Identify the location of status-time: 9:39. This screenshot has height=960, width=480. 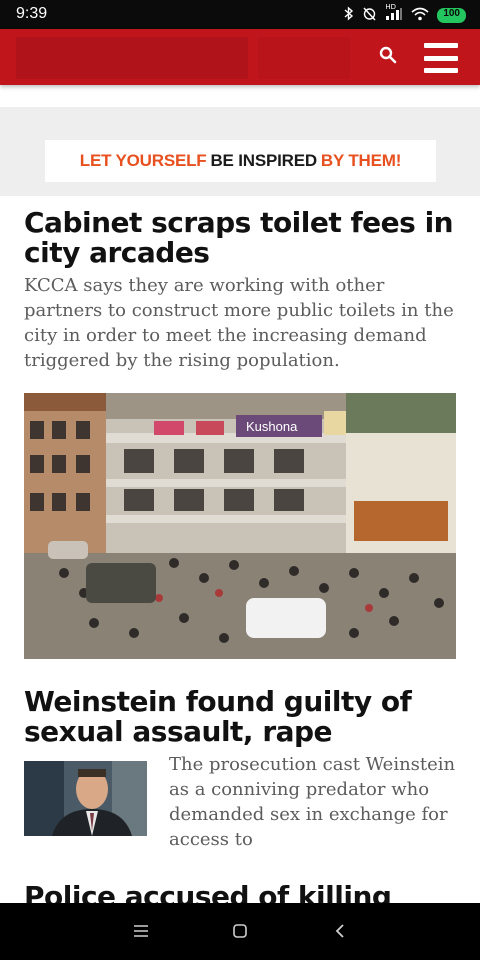
(32, 13).